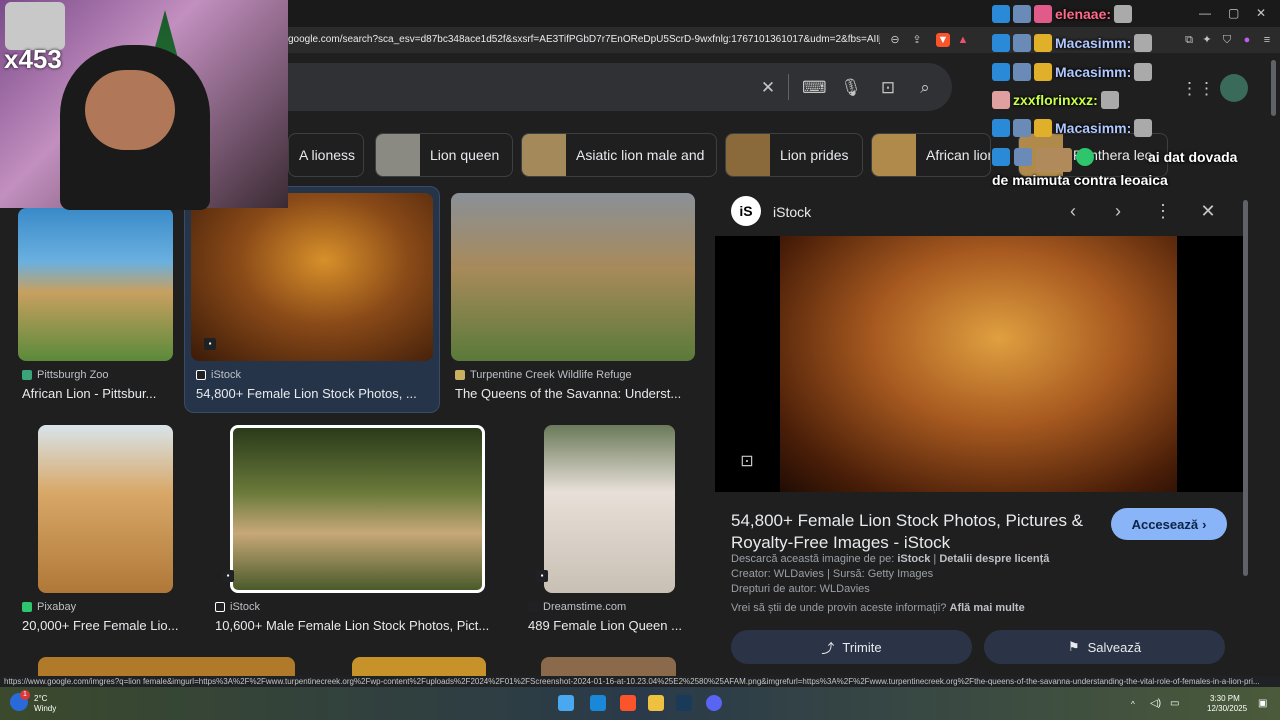  Describe the element at coordinates (1207, 40) in the screenshot. I see `wallet-icon: ✦` at that location.